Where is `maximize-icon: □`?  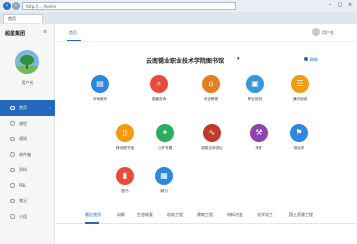
maximize-icon: □ is located at coordinates (340, 5).